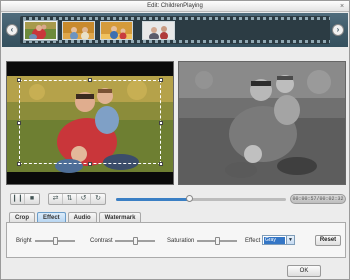 The width and height of the screenshot is (350, 280). I want to click on saturation-slider, so click(217, 241).